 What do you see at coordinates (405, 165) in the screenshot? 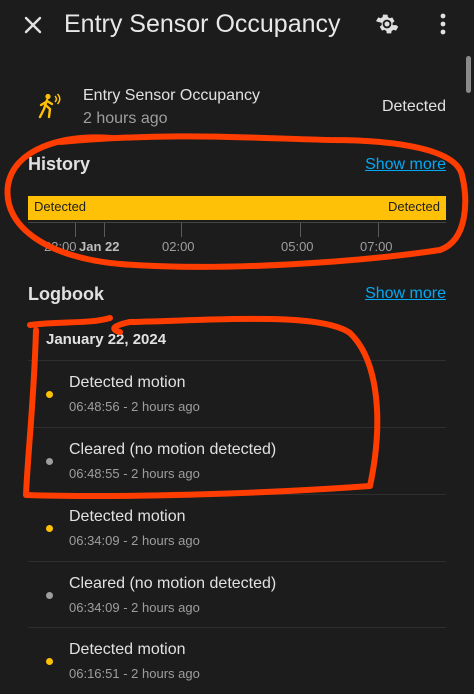
I see `history-show-more-link: Show more` at bounding box center [405, 165].